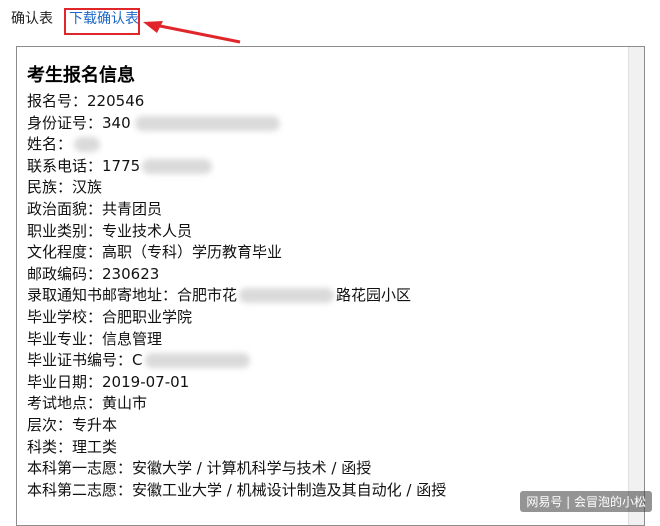  What do you see at coordinates (116, 122) in the screenshot?
I see `row-value: 340` at bounding box center [116, 122].